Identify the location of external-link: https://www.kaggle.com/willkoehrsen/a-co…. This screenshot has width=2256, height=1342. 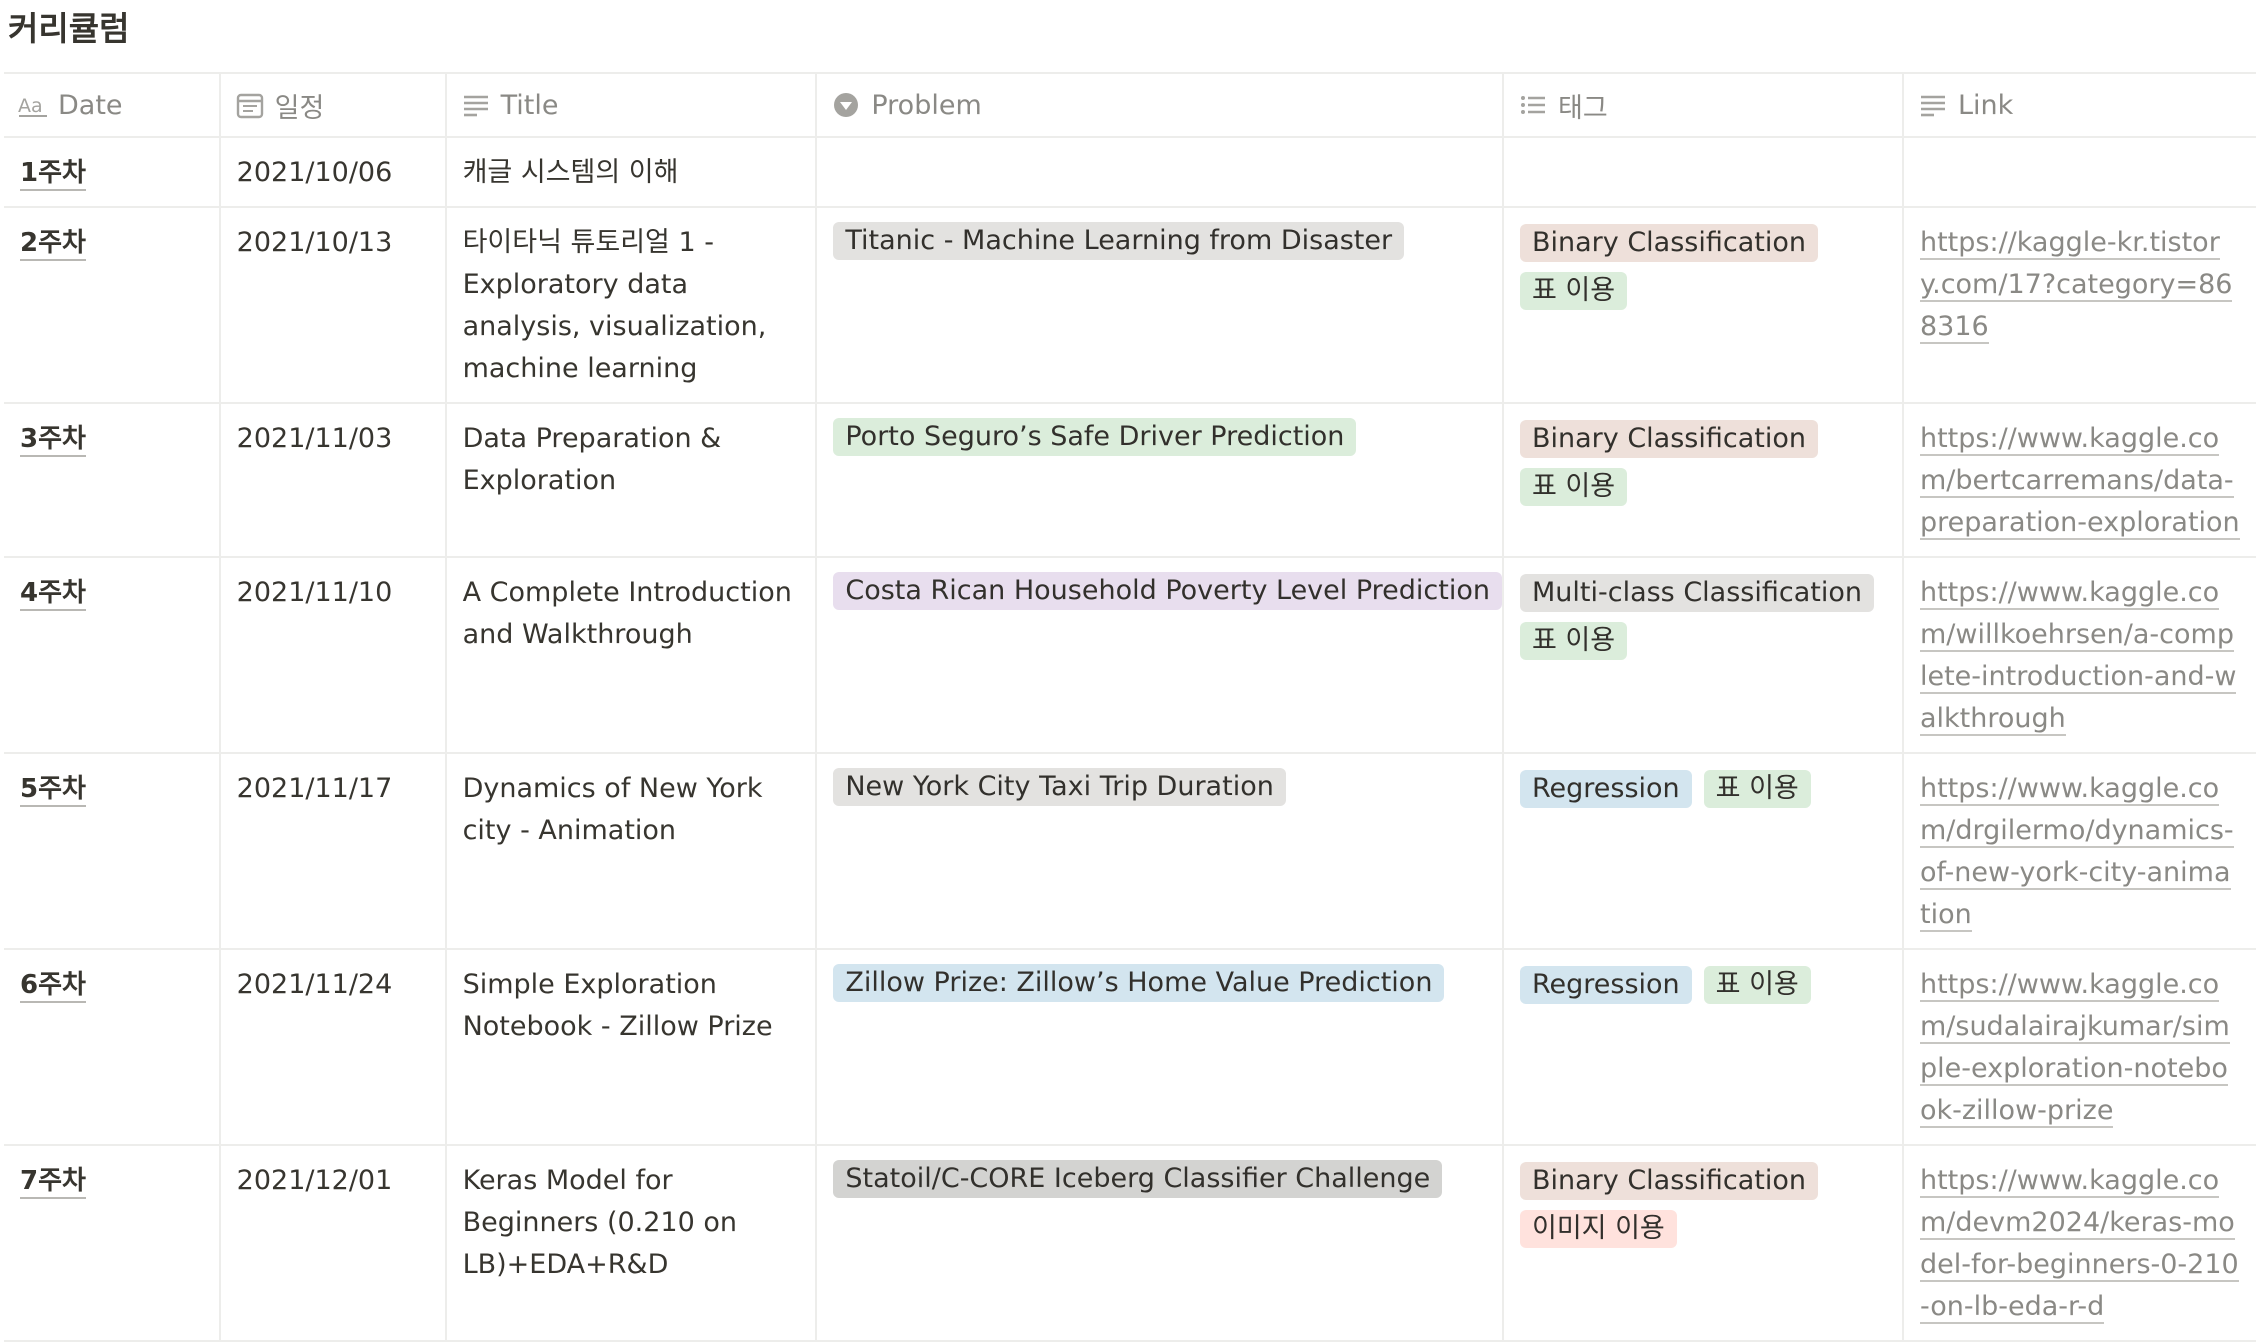
(2078, 656).